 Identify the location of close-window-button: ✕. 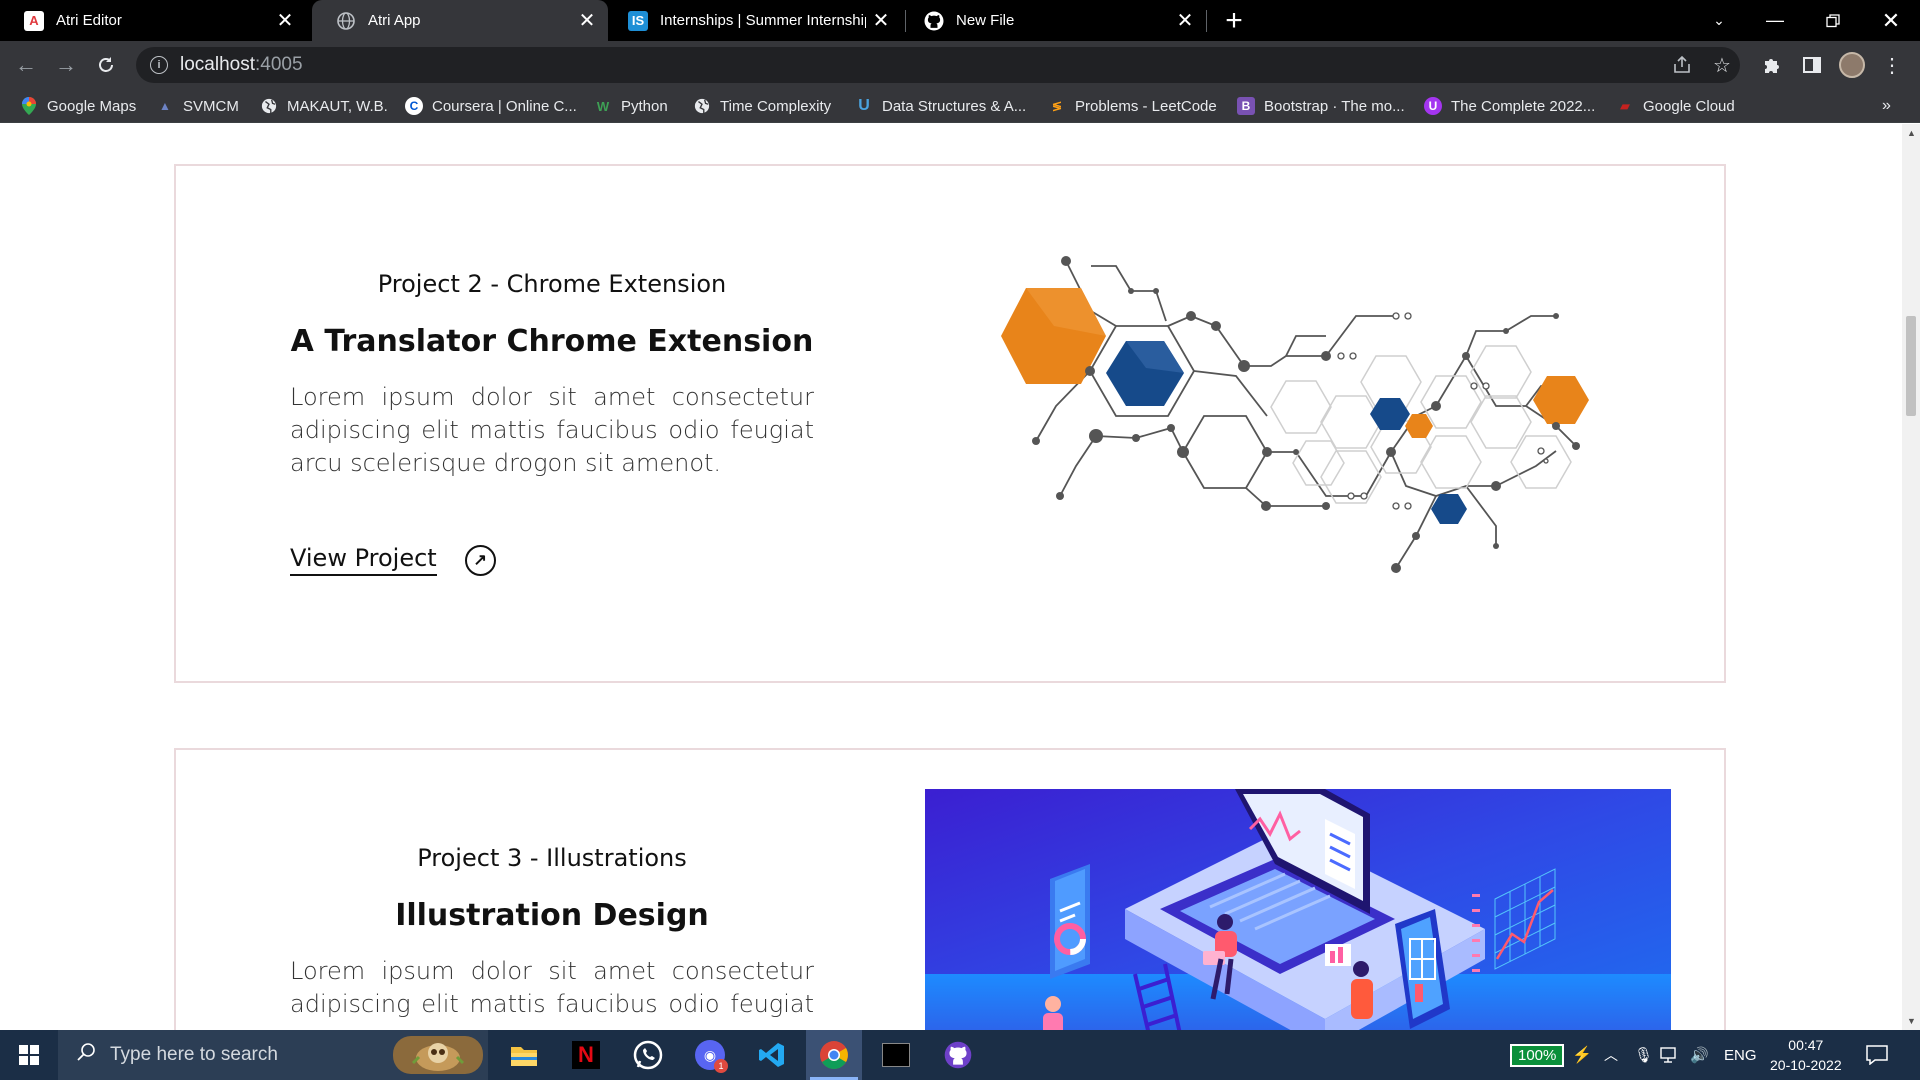
(1891, 20).